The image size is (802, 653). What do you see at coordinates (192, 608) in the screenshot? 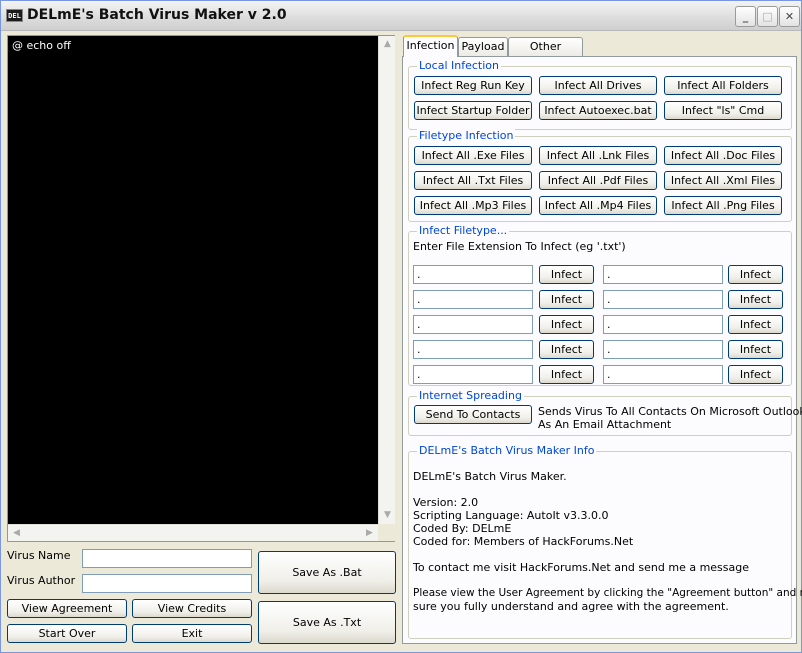
I see `view-credits-button: View Credits` at bounding box center [192, 608].